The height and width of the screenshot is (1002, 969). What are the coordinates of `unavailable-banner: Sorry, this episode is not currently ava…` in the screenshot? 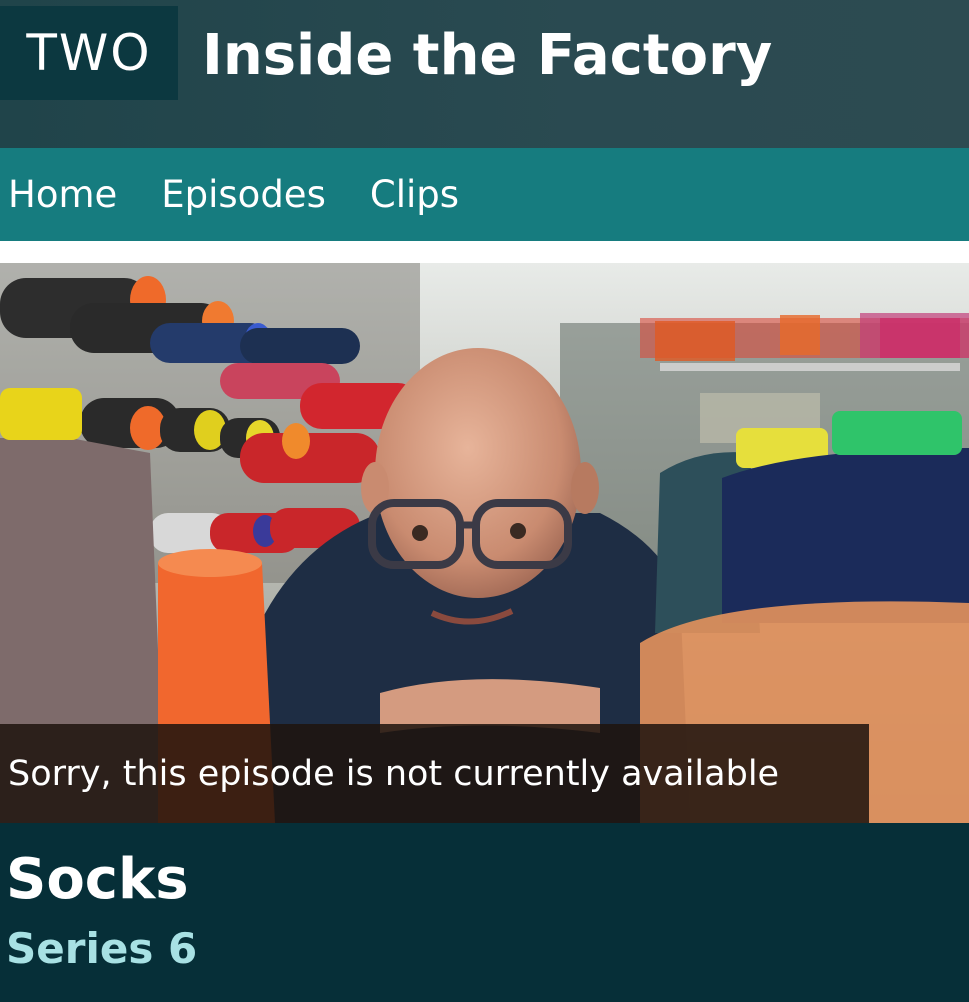 It's located at (434, 773).